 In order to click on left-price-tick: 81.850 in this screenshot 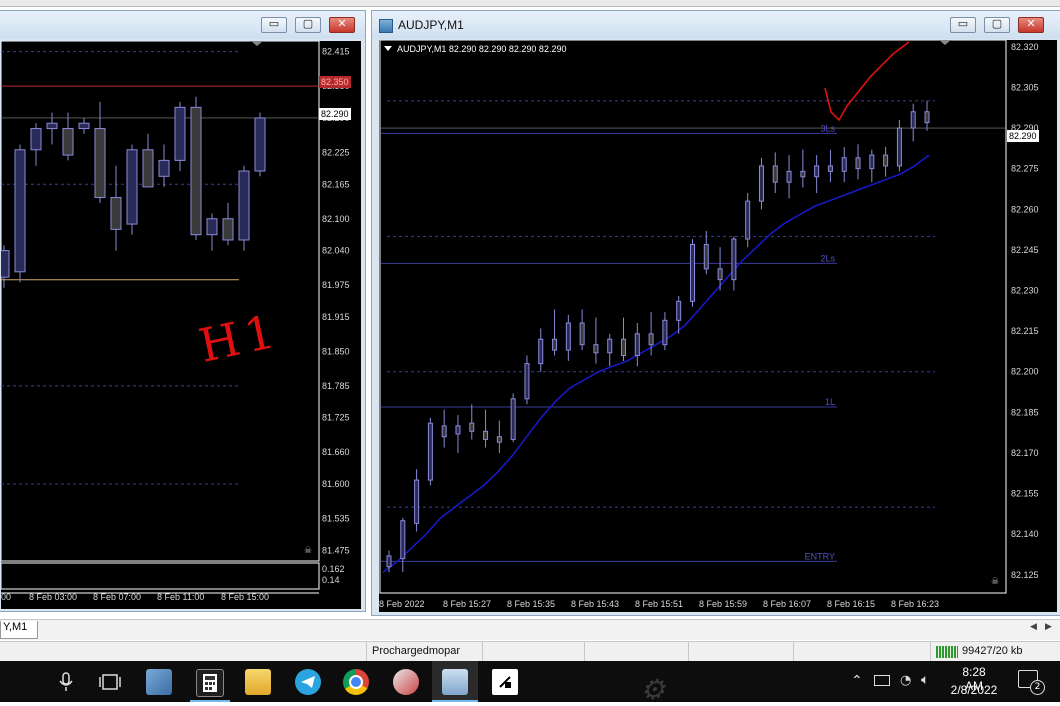, I will do `click(336, 351)`.